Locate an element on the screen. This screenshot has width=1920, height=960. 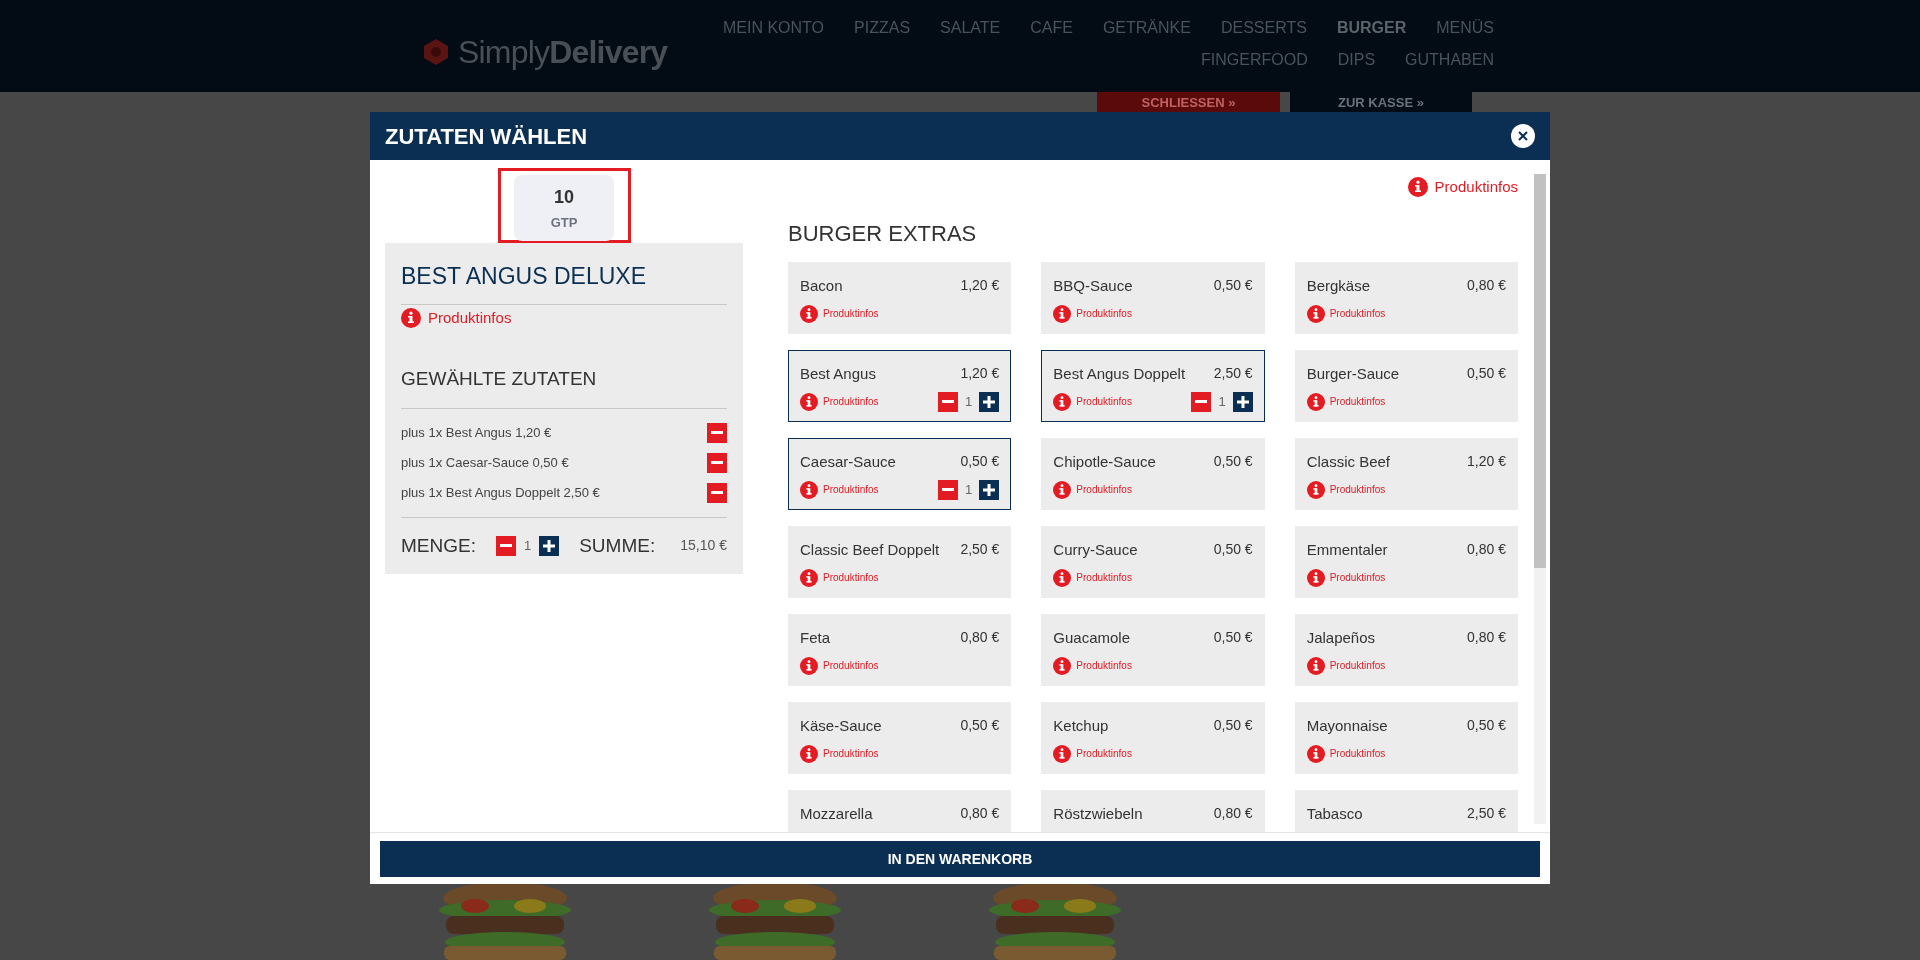
nav-link: MEIN KONTO is located at coordinates (774, 28).